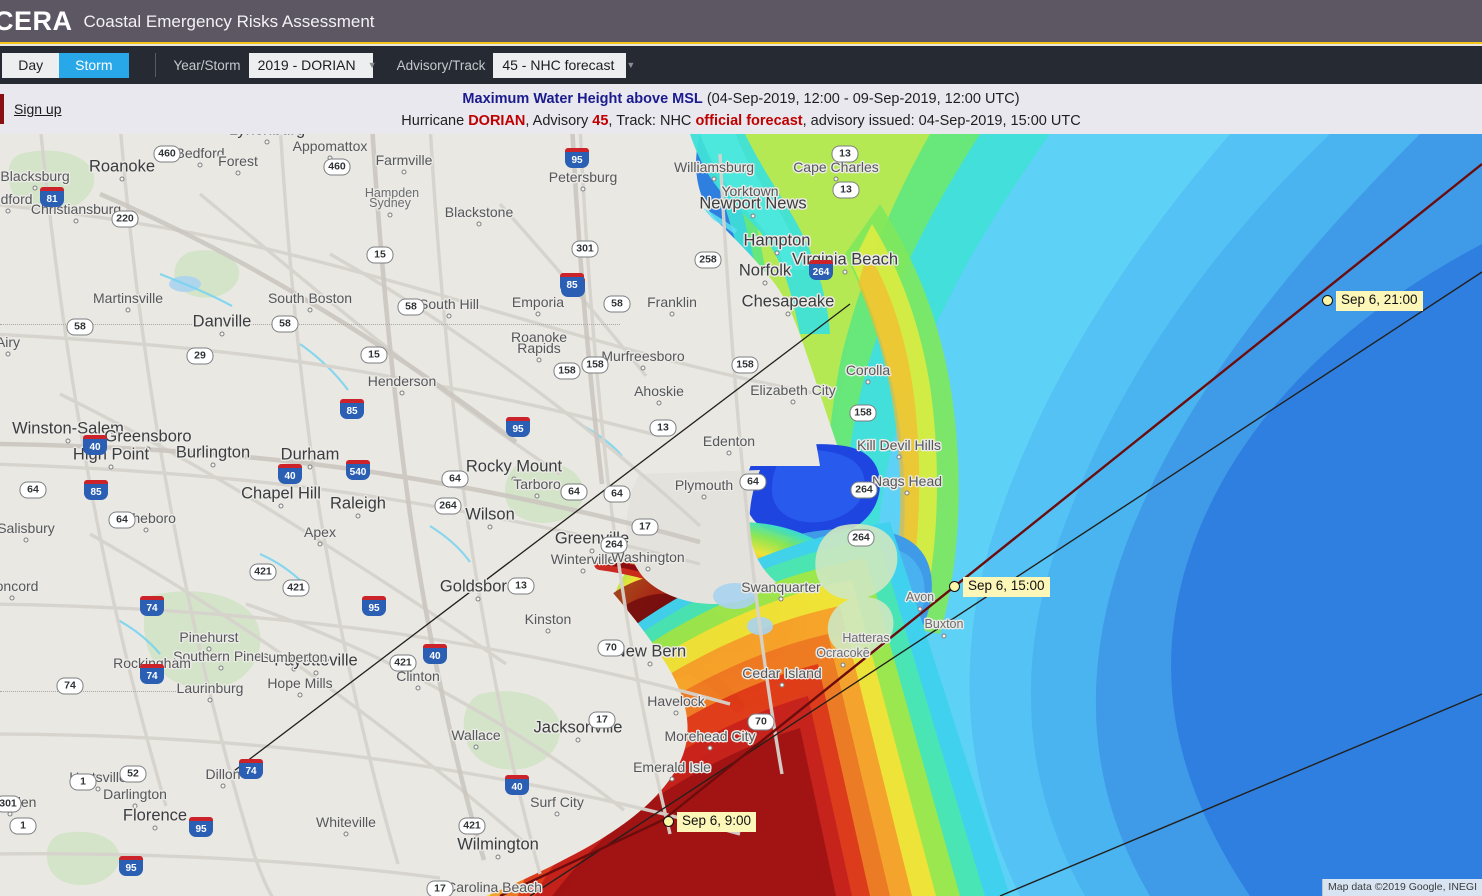 The width and height of the screenshot is (1482, 896). I want to click on year-storm-dropdown: 2019 - DORIAN ▼, so click(312, 65).